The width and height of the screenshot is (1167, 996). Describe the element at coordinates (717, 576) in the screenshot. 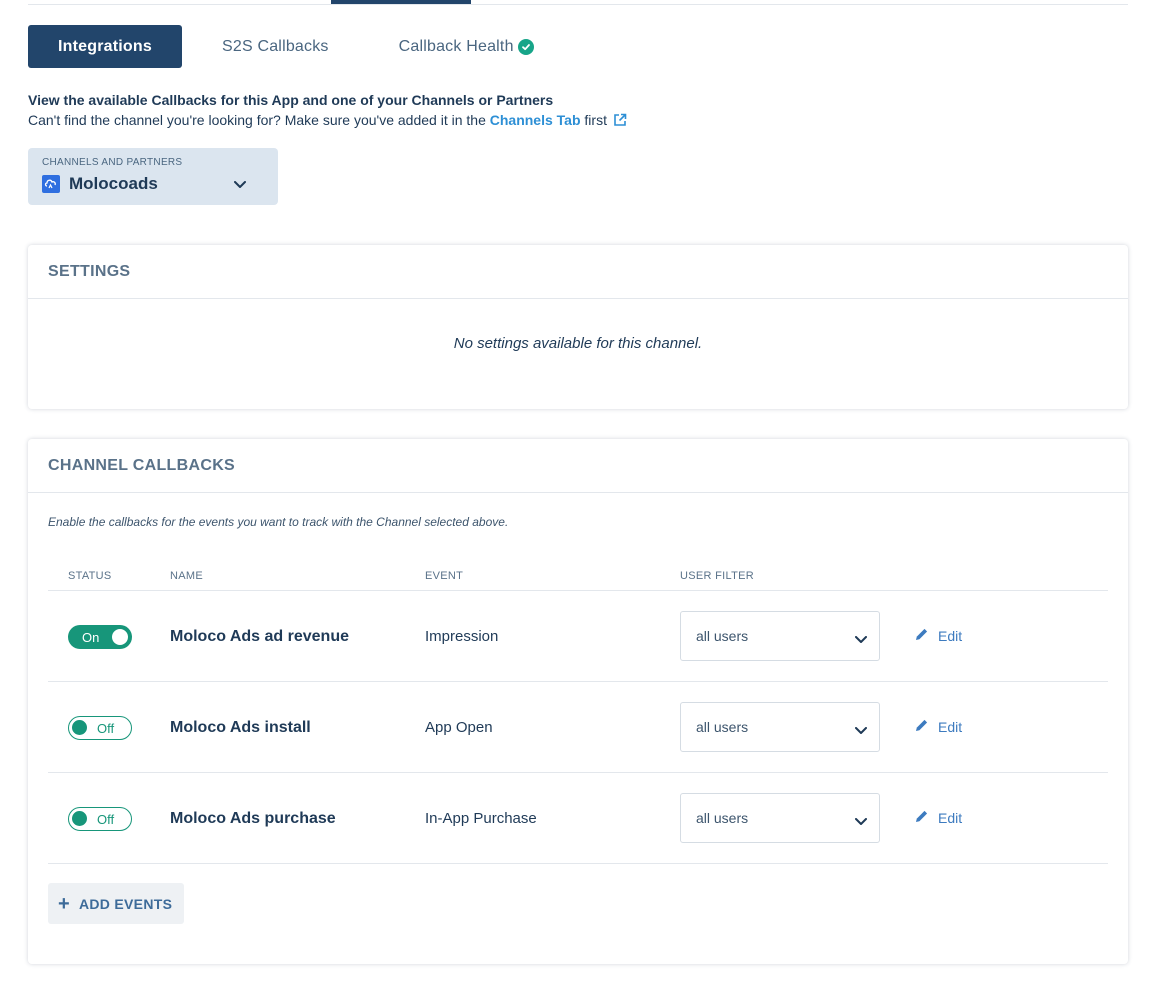

I see `column-header-user-filter: USER FILTER` at that location.